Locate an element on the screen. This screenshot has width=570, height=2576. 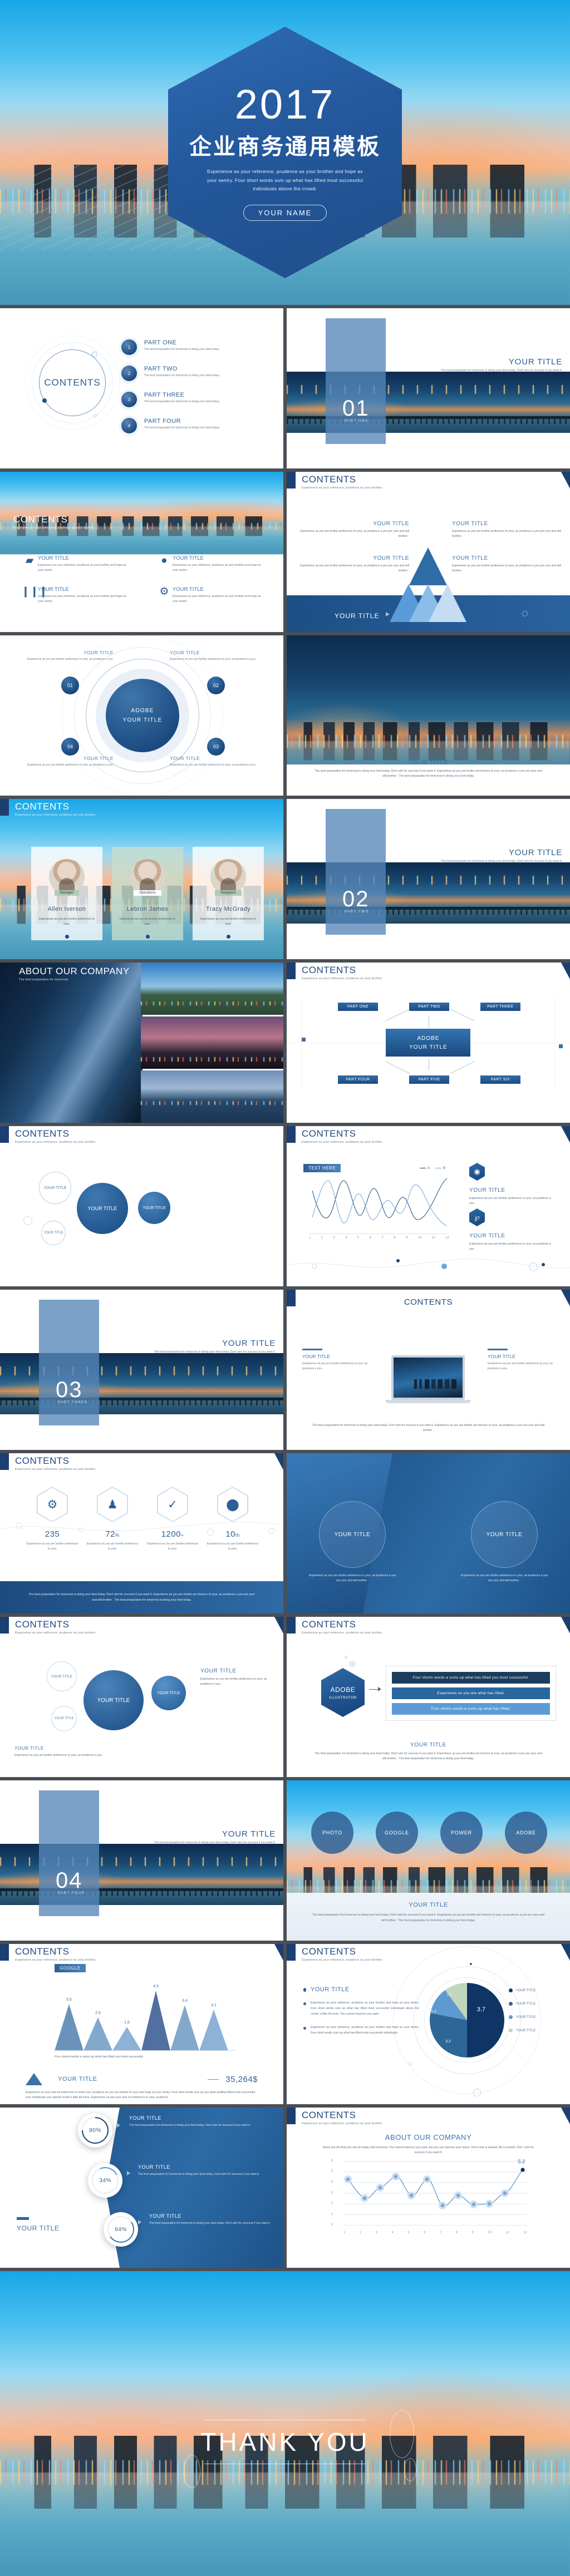
bubble-outline-1: YOUR TITLE is located at coordinates (62, 1676).